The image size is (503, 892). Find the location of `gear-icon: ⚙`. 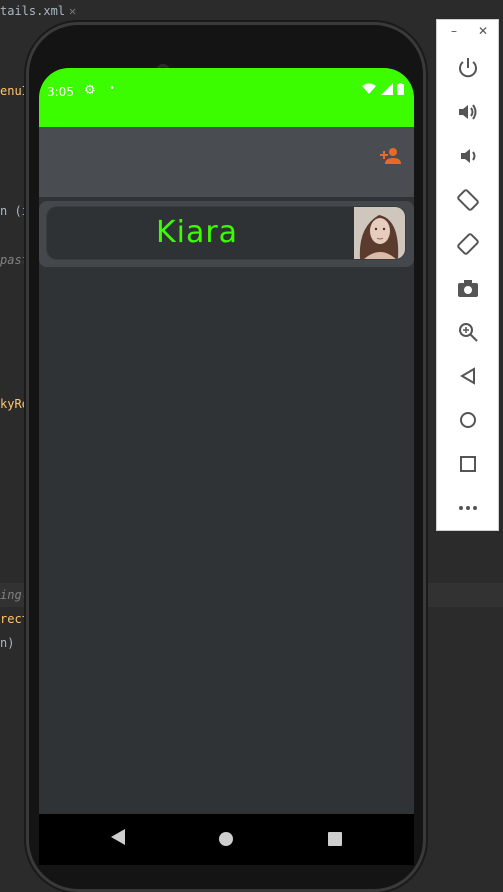

gear-icon: ⚙ is located at coordinates (90, 90).